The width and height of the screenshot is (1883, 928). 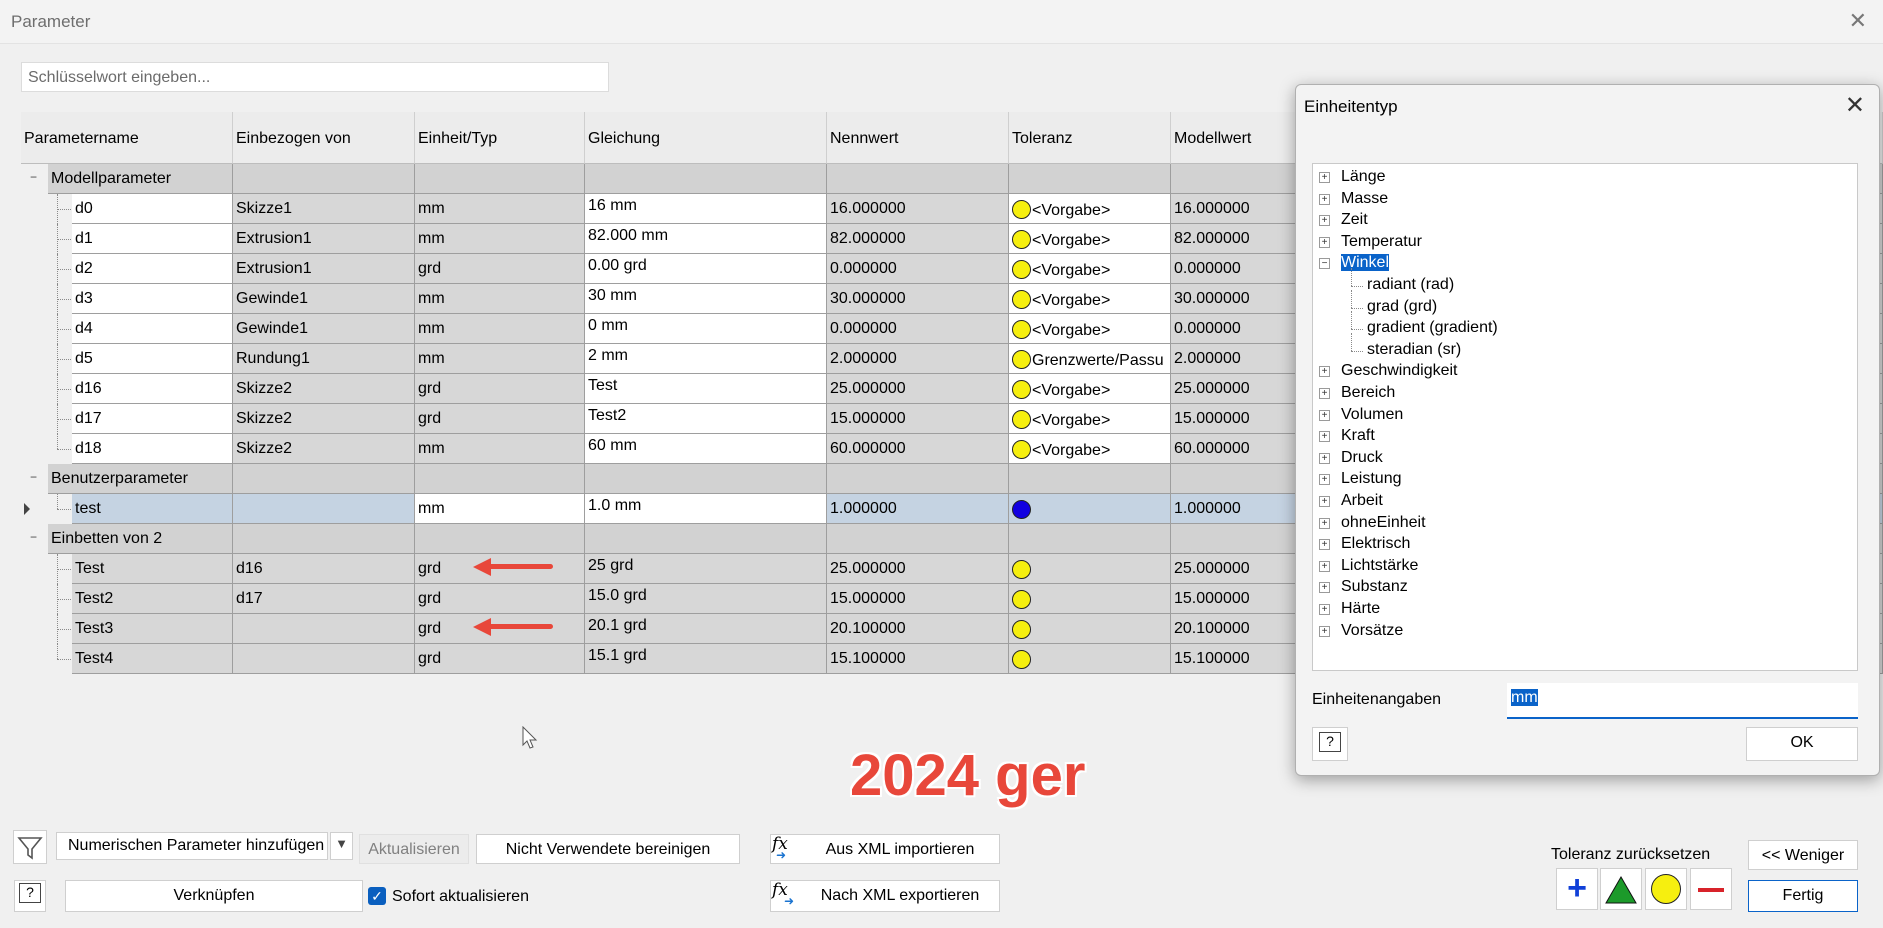 What do you see at coordinates (706, 449) in the screenshot?
I see `cell-eq: 60 mm` at bounding box center [706, 449].